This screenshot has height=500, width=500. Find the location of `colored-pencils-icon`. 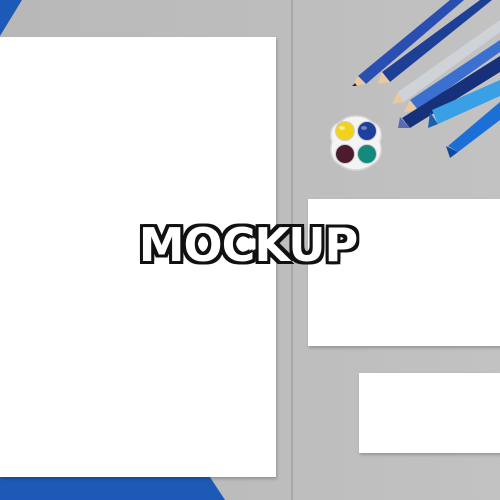

colored-pencils-icon is located at coordinates (426, 79).